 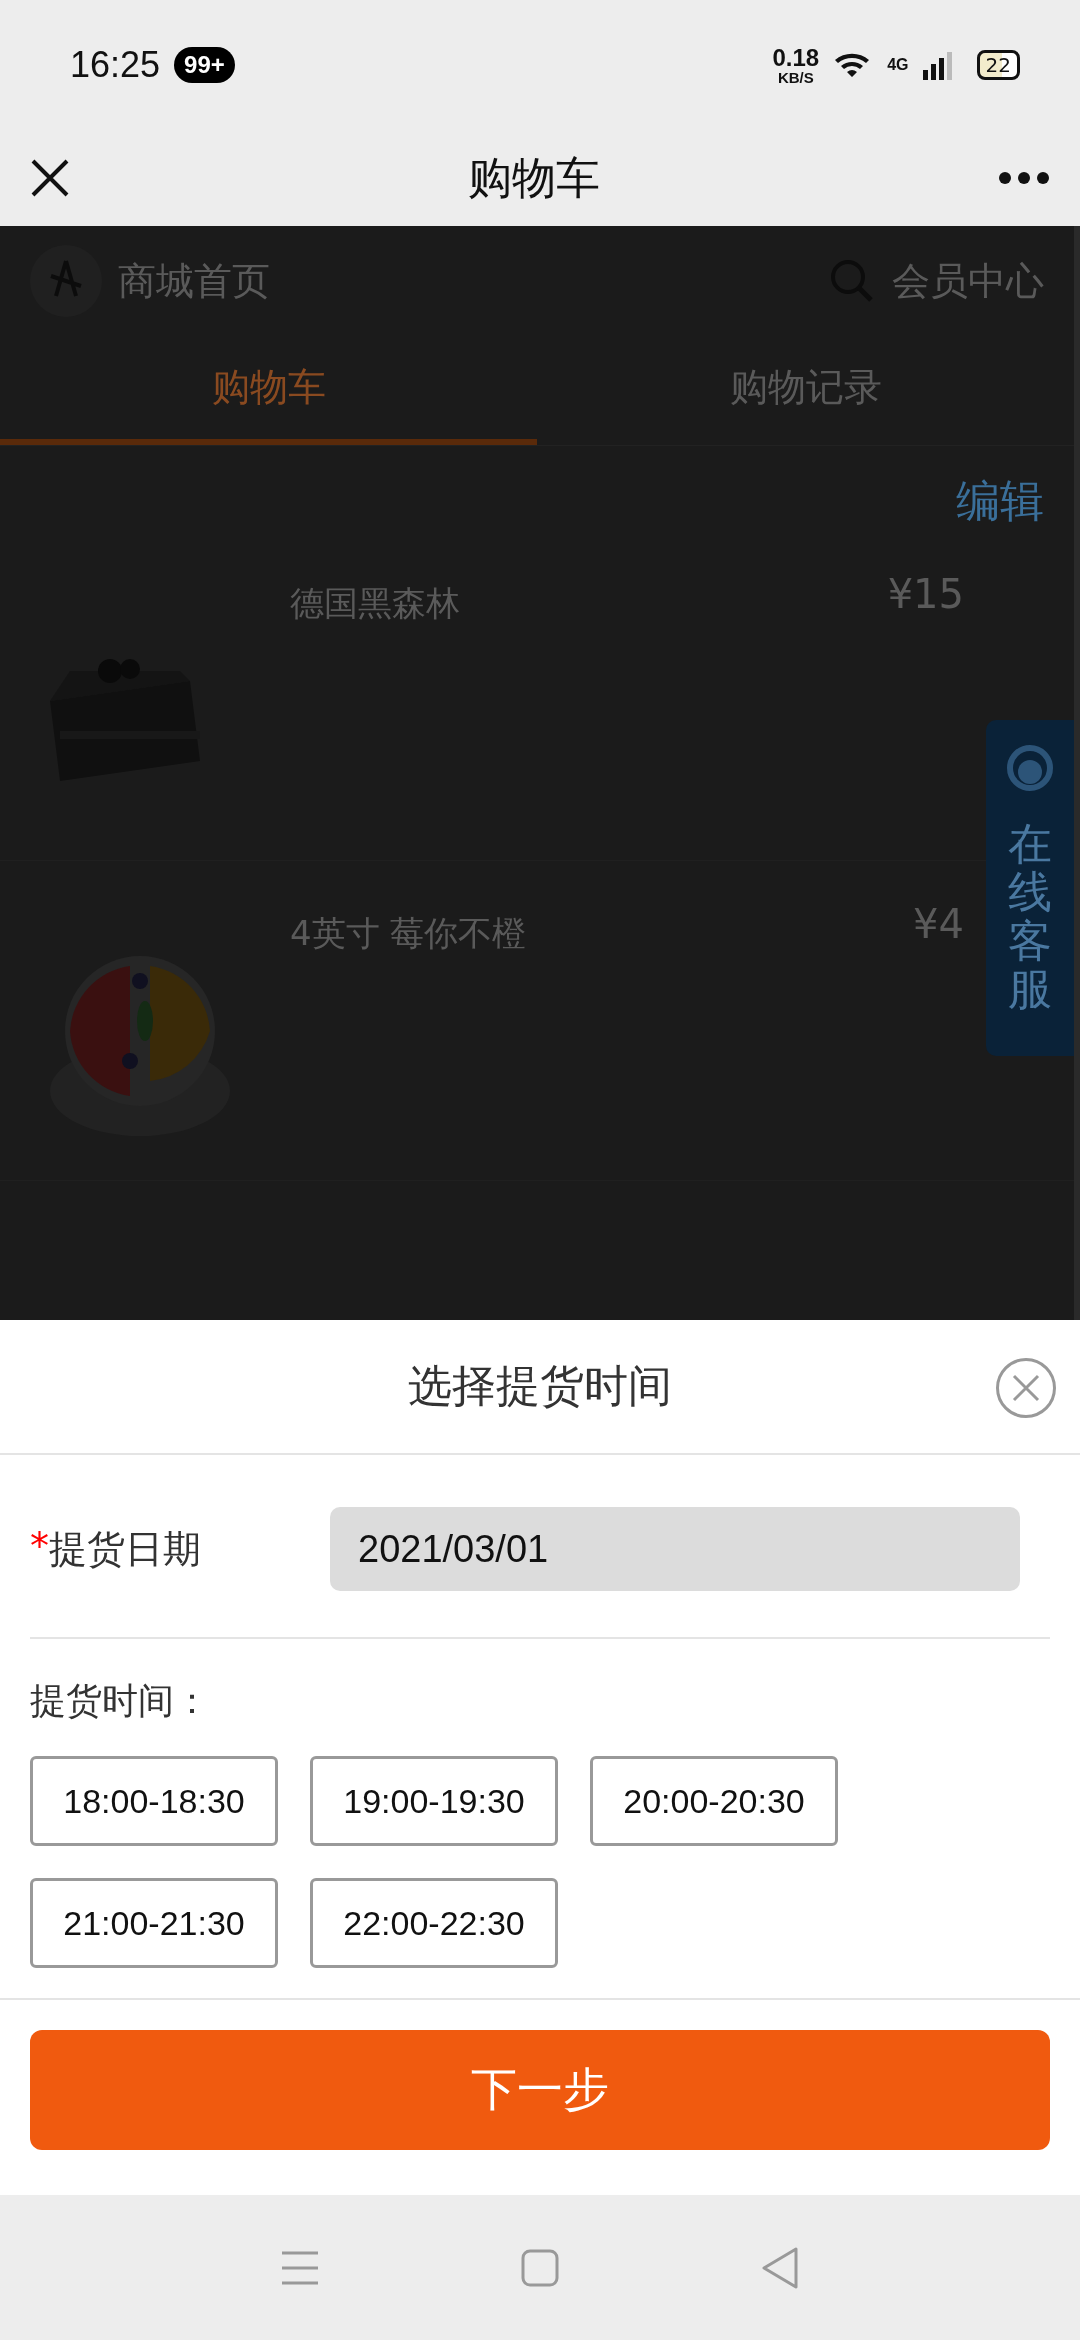 What do you see at coordinates (154, 1923) in the screenshot?
I see `time-slot-button: 21:00-21:30` at bounding box center [154, 1923].